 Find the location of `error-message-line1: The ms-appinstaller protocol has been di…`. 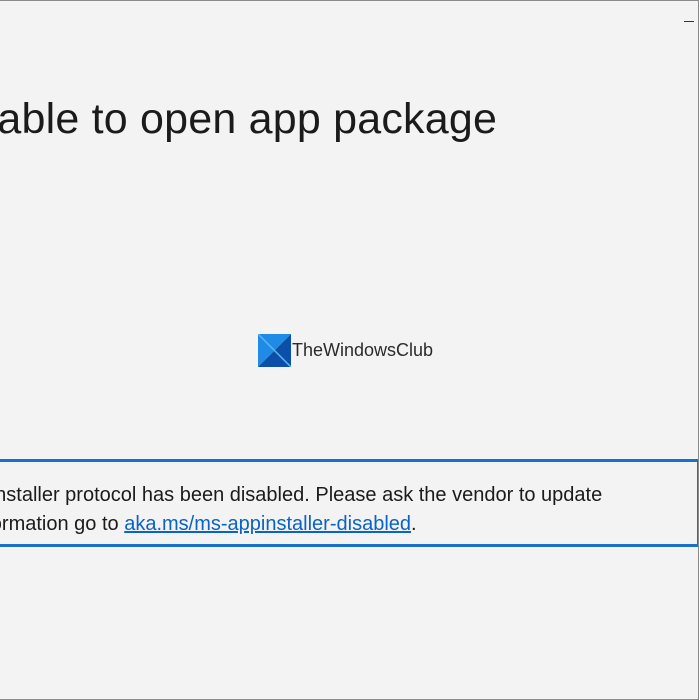

error-message-line1: The ms-appinstaller protocol has been di… is located at coordinates (301, 495).